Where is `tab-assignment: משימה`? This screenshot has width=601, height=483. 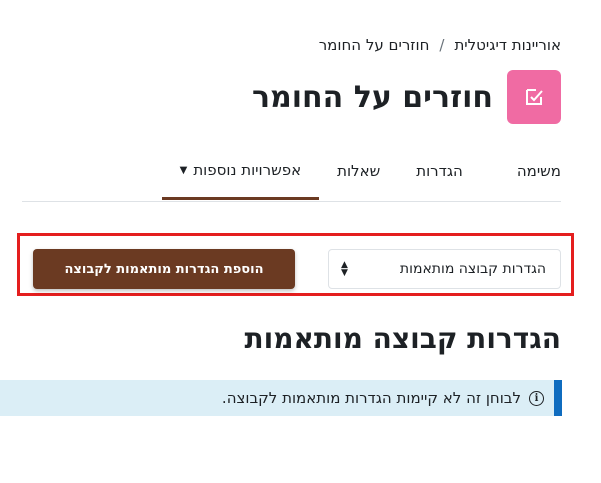
tab-assignment: משימה is located at coordinates (530, 171).